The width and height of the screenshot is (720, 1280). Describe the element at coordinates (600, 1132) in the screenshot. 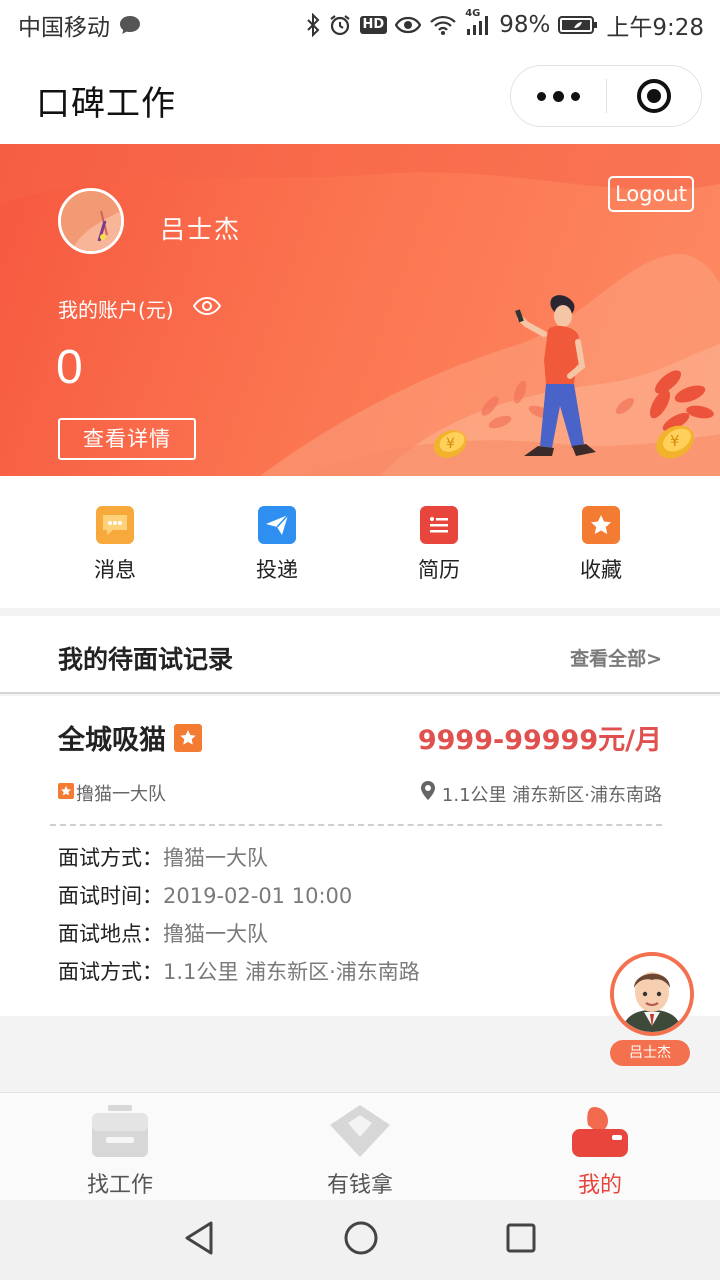

I see `profile-icon` at that location.